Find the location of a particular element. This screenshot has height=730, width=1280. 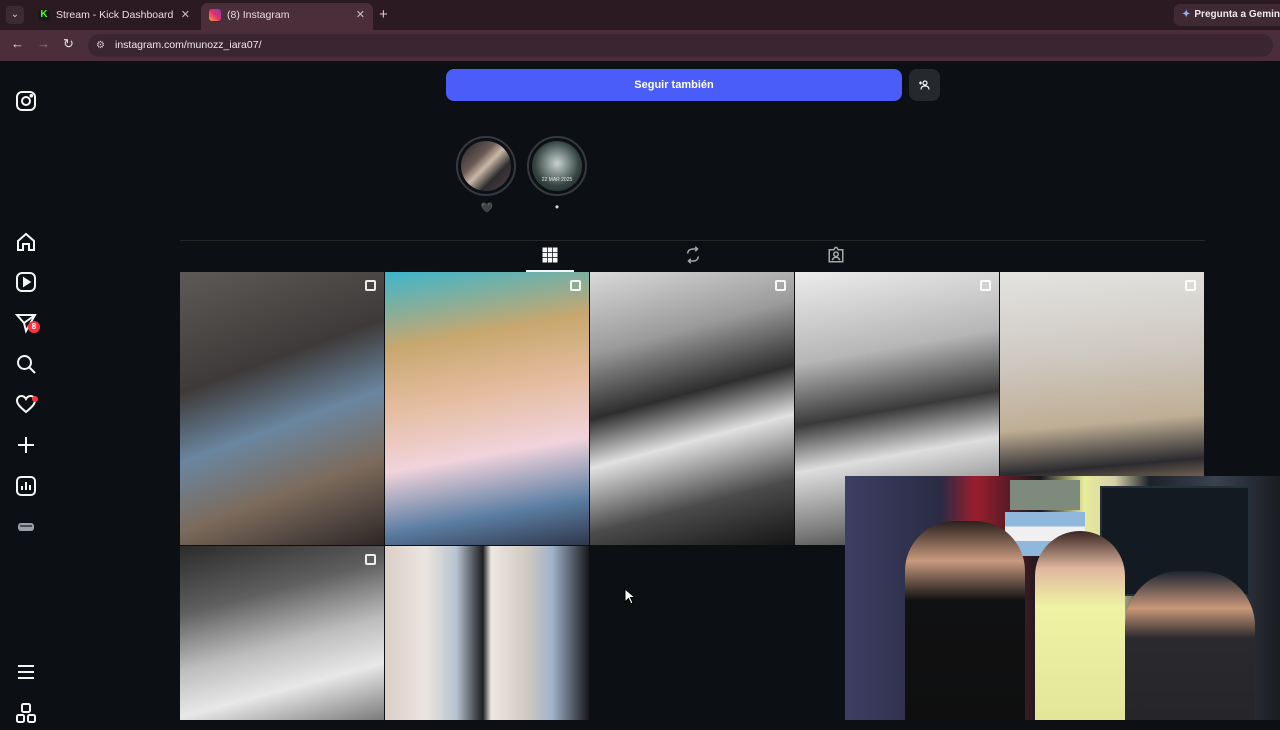

activity-dot is located at coordinates (35, 399).